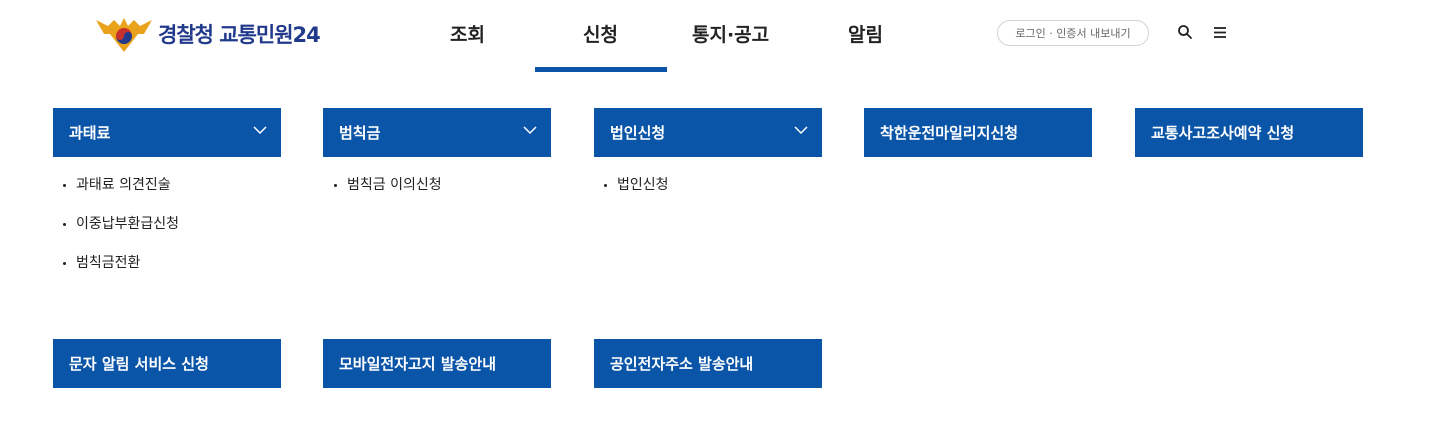 The height and width of the screenshot is (428, 1430). I want to click on corporate-submenu: 법인신청, so click(636, 194).